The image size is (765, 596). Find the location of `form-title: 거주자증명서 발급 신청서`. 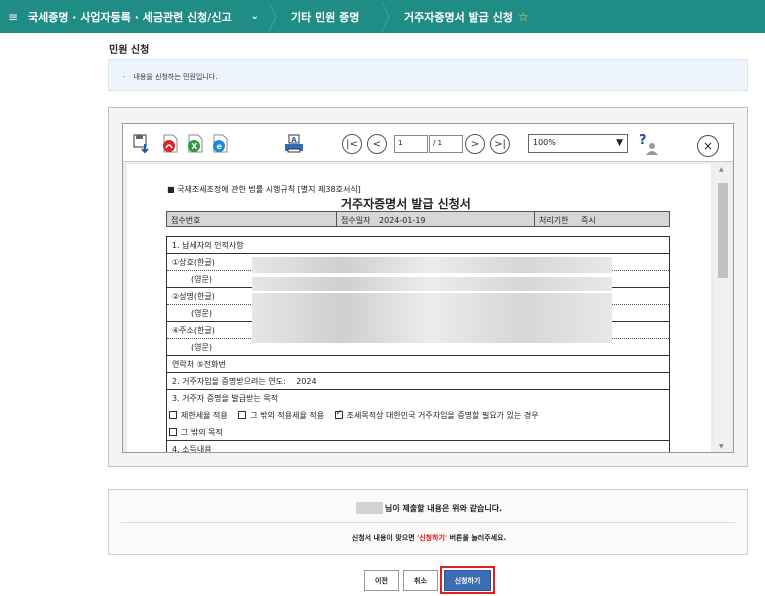

form-title: 거주자증명서 발급 신청서 is located at coordinates (406, 204).